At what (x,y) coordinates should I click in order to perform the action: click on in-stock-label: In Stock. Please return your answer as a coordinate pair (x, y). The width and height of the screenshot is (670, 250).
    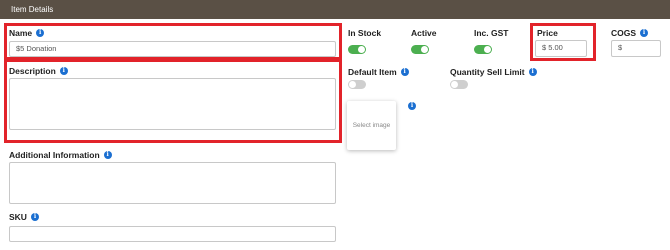
    Looking at the image, I should click on (364, 33).